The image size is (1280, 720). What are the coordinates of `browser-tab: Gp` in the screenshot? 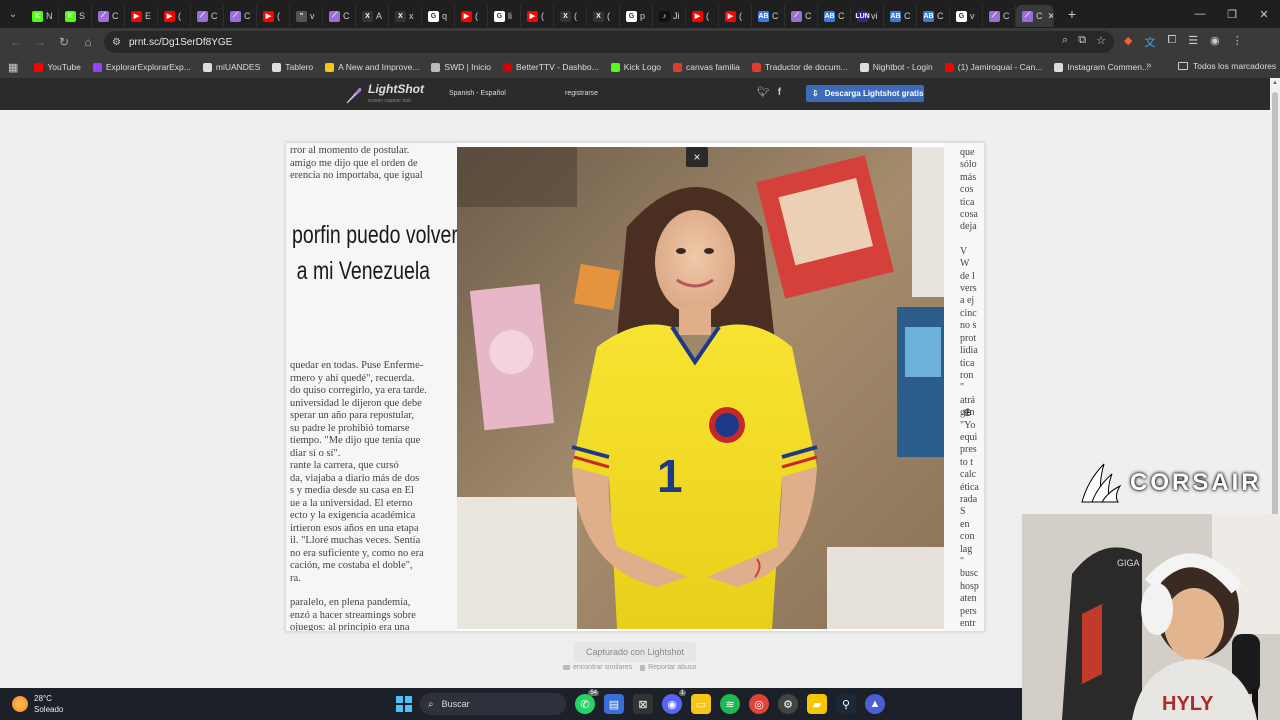 It's located at (636, 16).